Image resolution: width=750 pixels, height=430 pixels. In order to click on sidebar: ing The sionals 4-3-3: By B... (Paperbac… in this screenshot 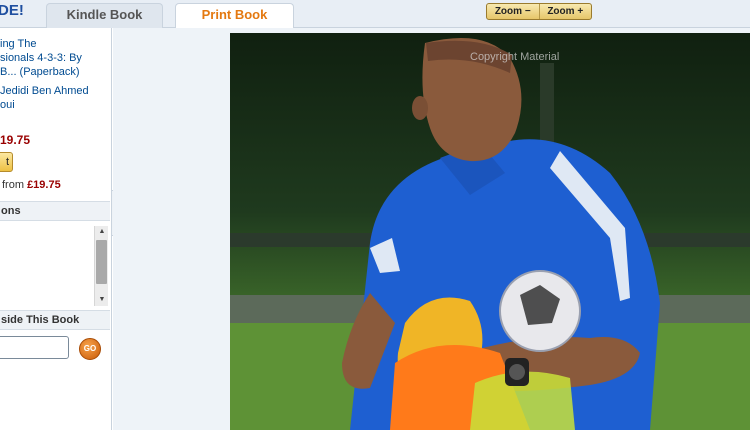, I will do `click(56, 229)`.